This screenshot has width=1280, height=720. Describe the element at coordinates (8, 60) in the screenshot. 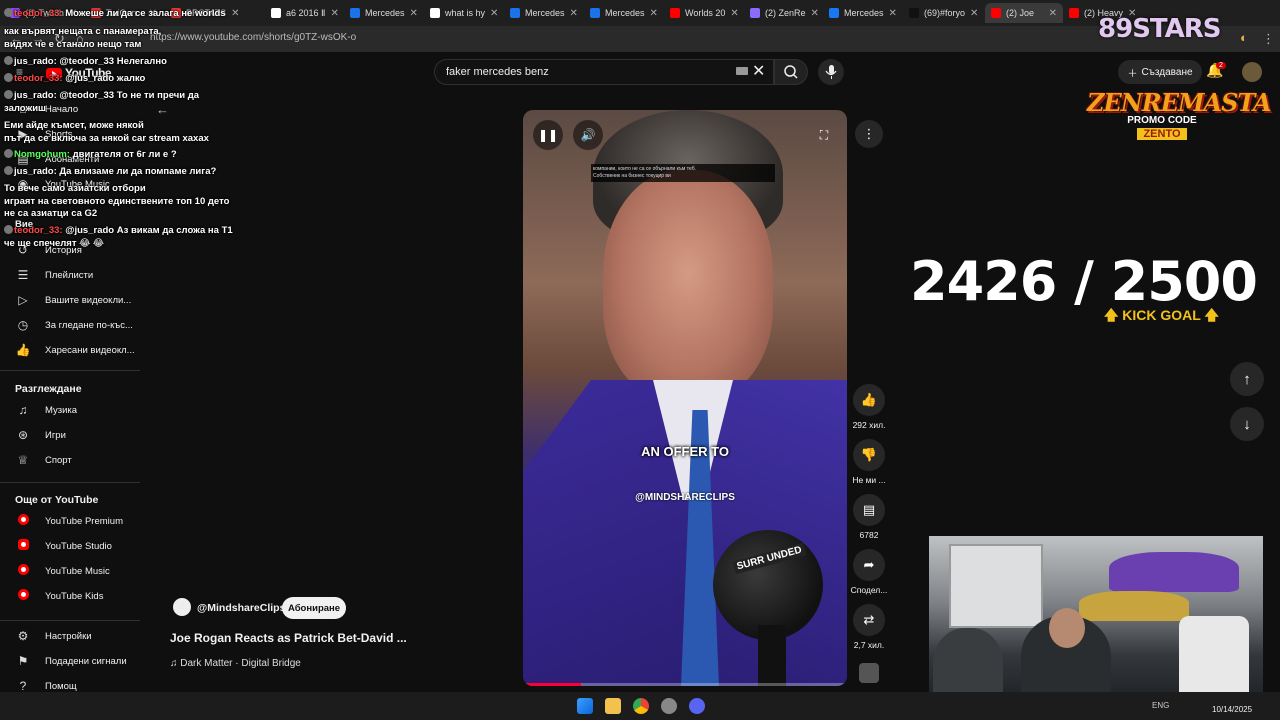

I see `chat-badge-icon` at that location.